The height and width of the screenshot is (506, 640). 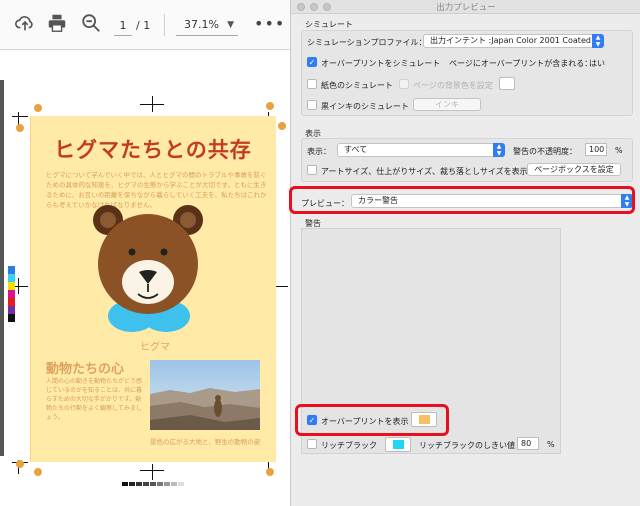 I want to click on canvas-edge-bar, so click(x=2, y=268).